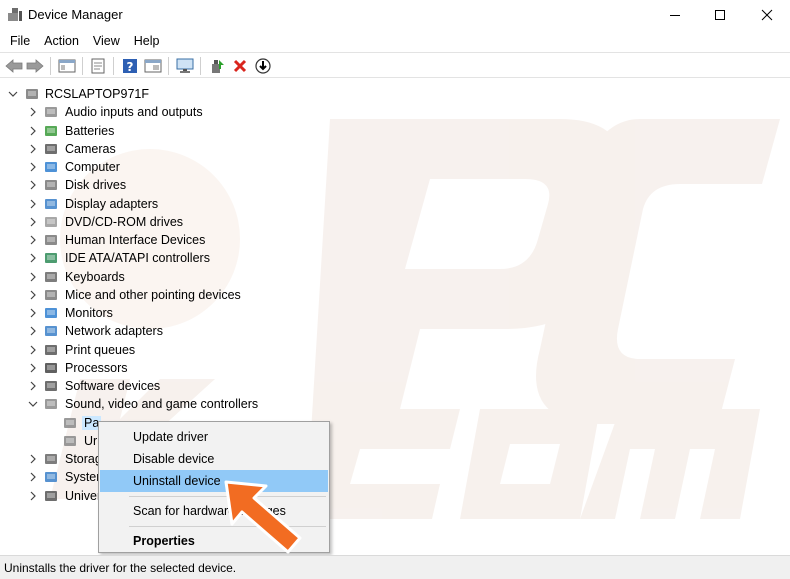  What do you see at coordinates (147, 41) in the screenshot?
I see `menu-help: Help` at bounding box center [147, 41].